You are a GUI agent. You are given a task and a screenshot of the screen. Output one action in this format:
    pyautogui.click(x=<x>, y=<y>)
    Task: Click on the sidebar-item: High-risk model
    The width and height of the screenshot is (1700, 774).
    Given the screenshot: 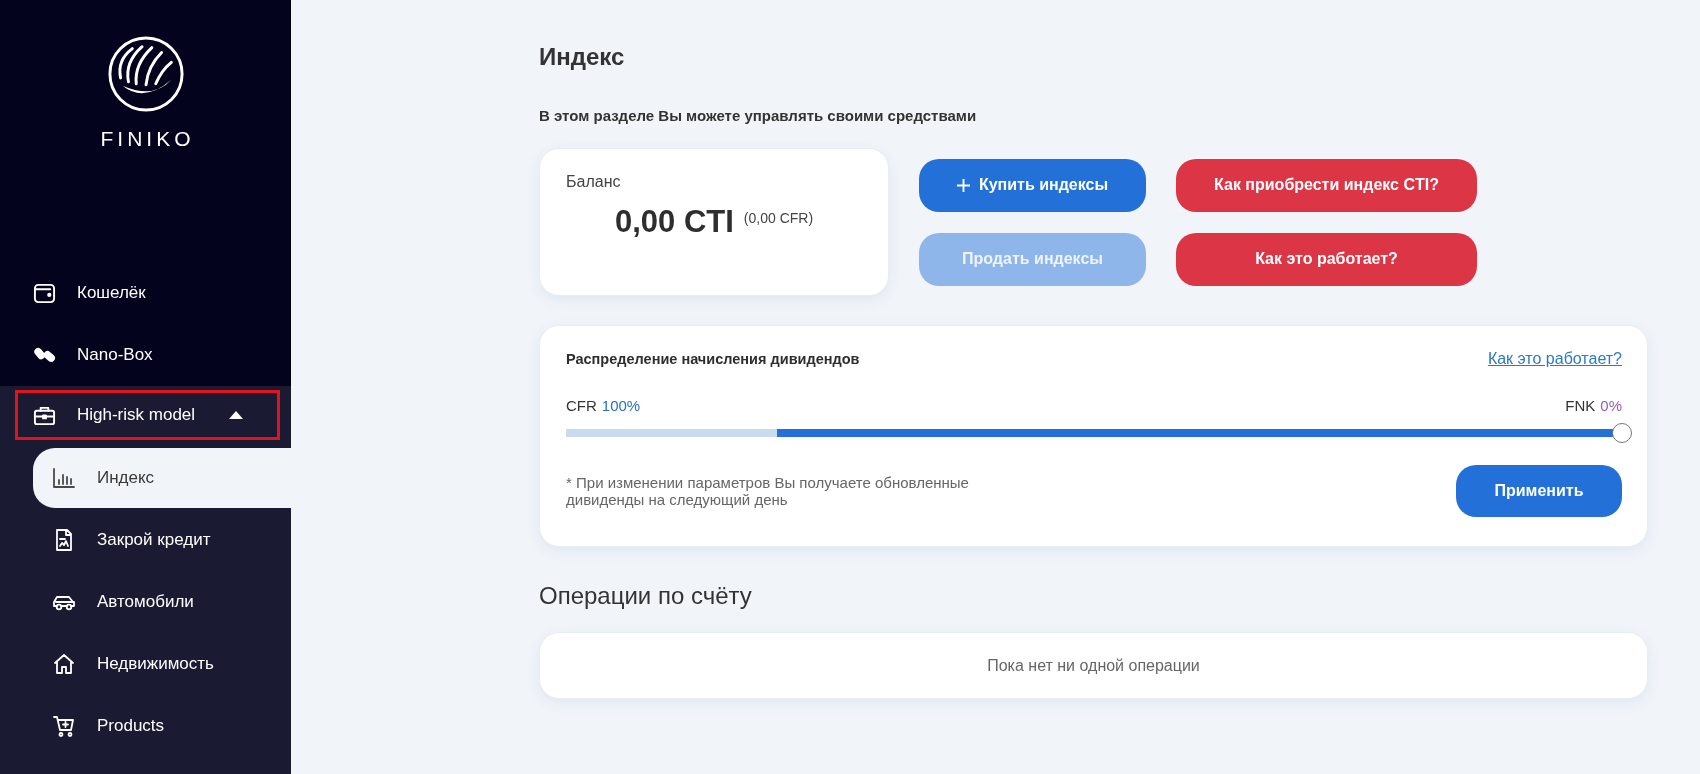 What is the action you would take?
    pyautogui.click(x=147, y=415)
    